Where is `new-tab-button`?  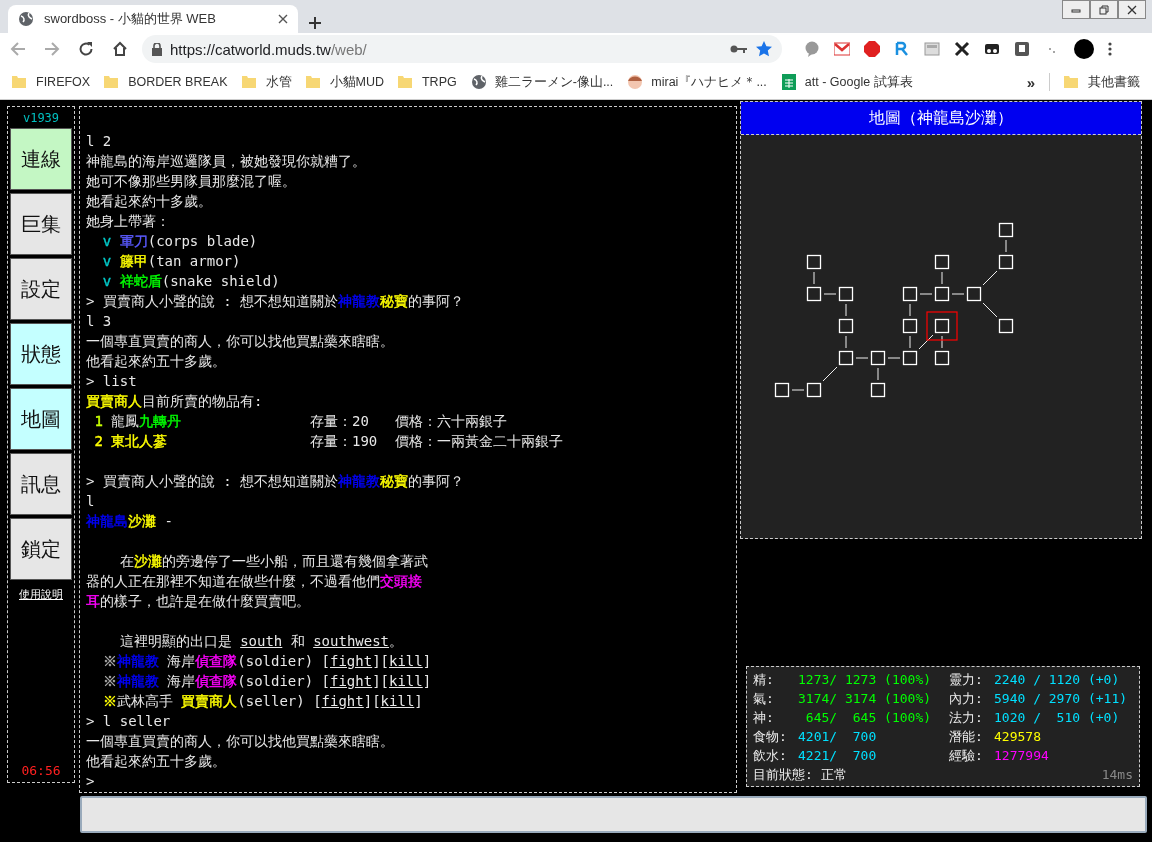 new-tab-button is located at coordinates (315, 23).